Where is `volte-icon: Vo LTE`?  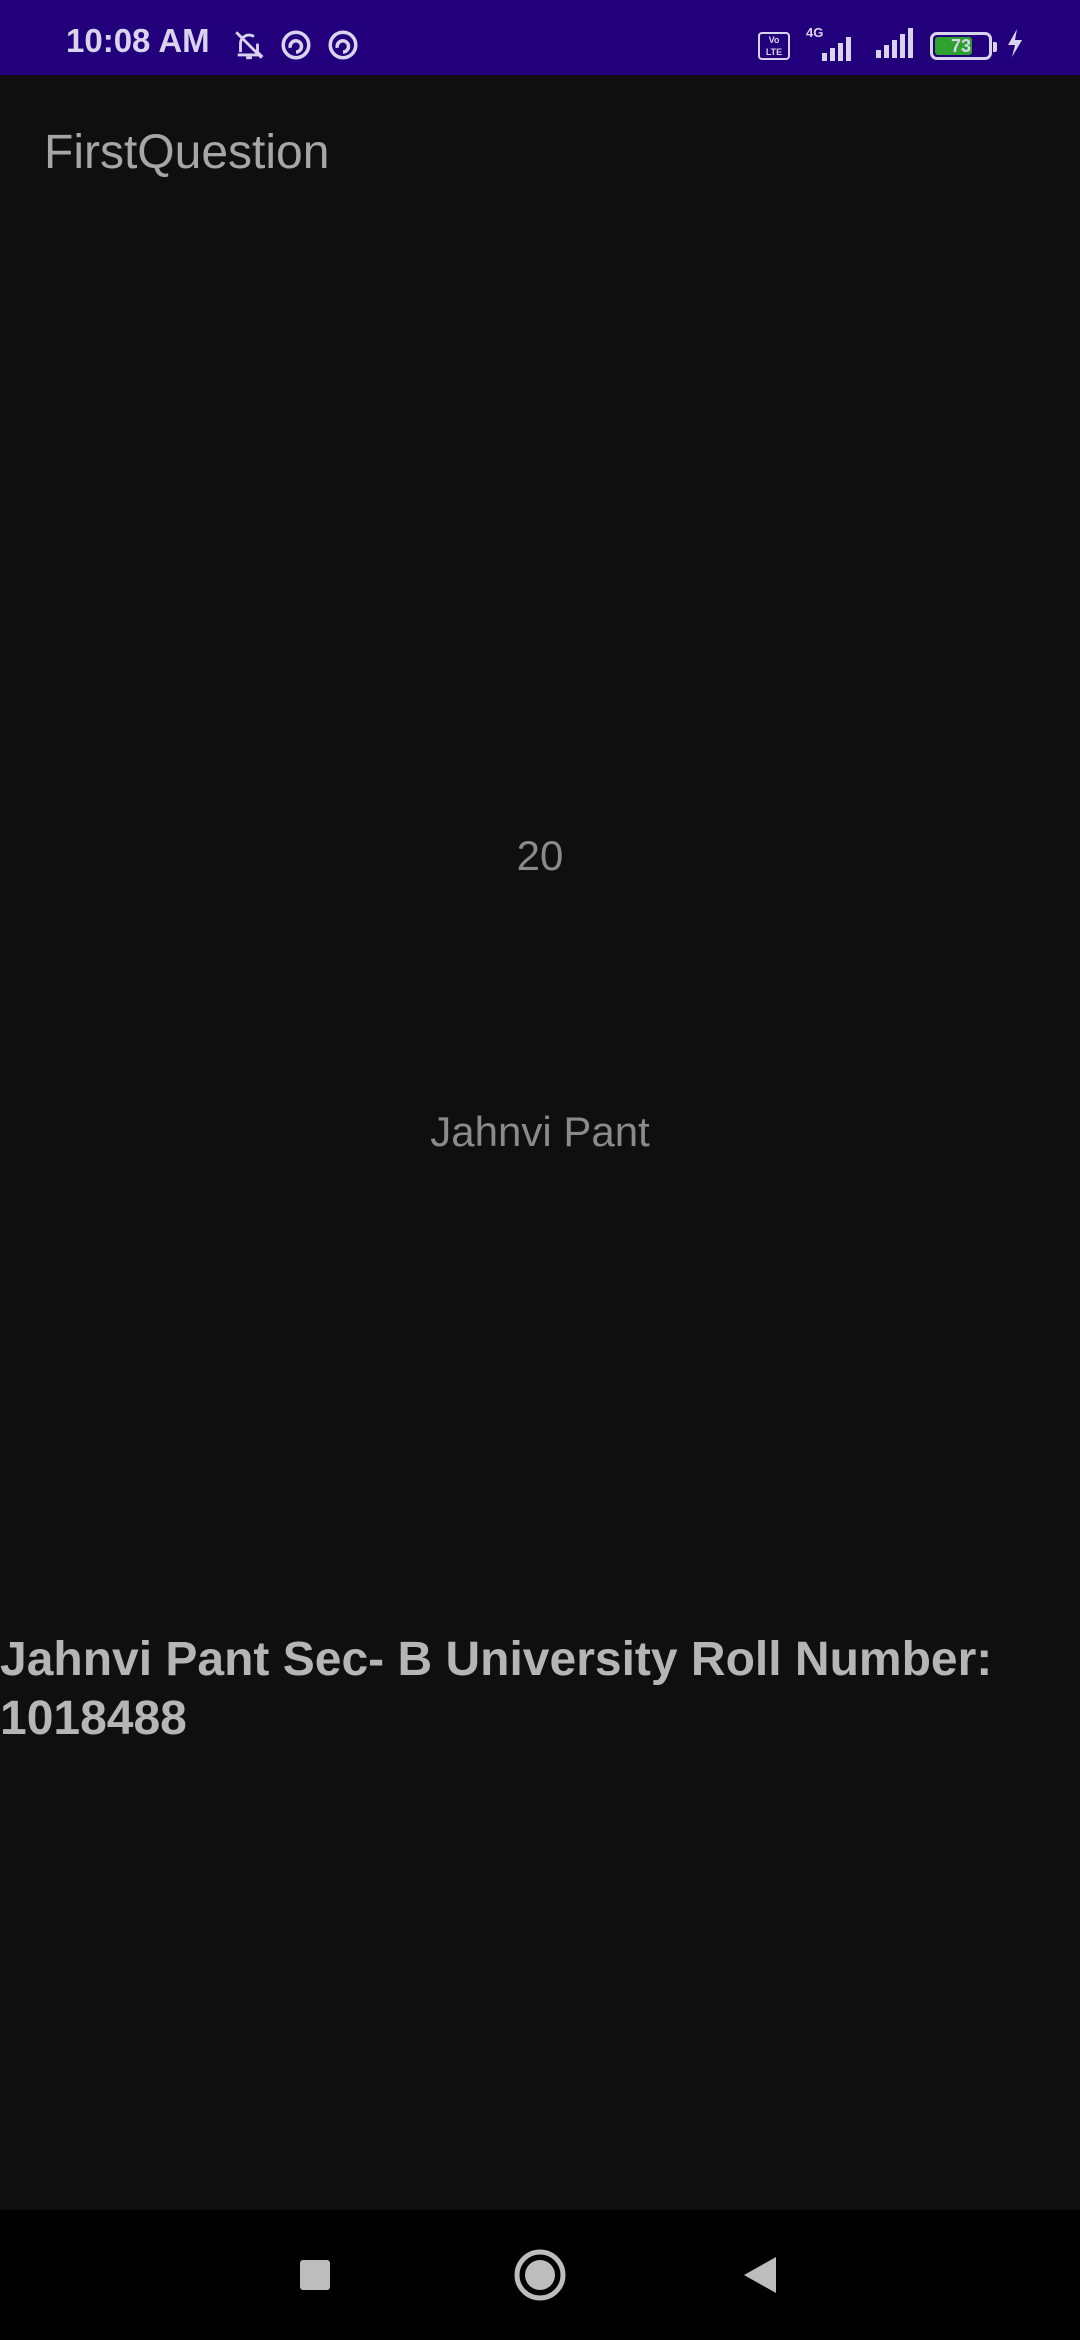
volte-icon: Vo LTE is located at coordinates (774, 45).